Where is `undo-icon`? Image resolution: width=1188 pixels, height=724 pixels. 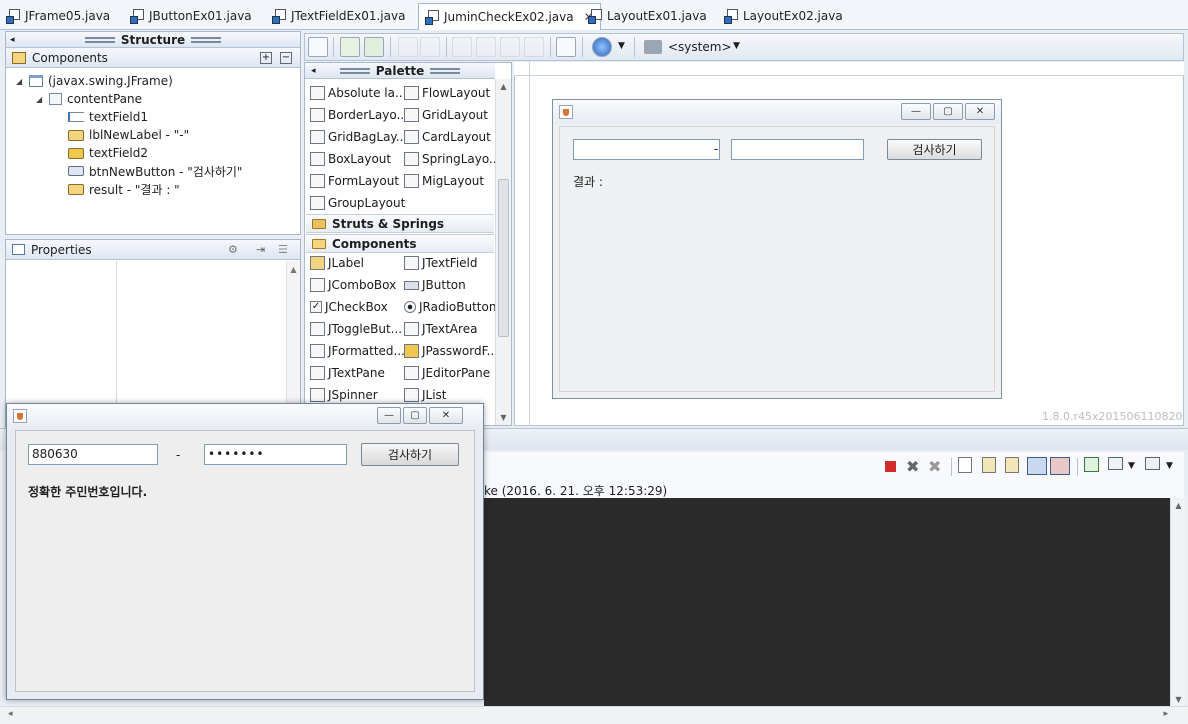
undo-icon is located at coordinates (408, 47).